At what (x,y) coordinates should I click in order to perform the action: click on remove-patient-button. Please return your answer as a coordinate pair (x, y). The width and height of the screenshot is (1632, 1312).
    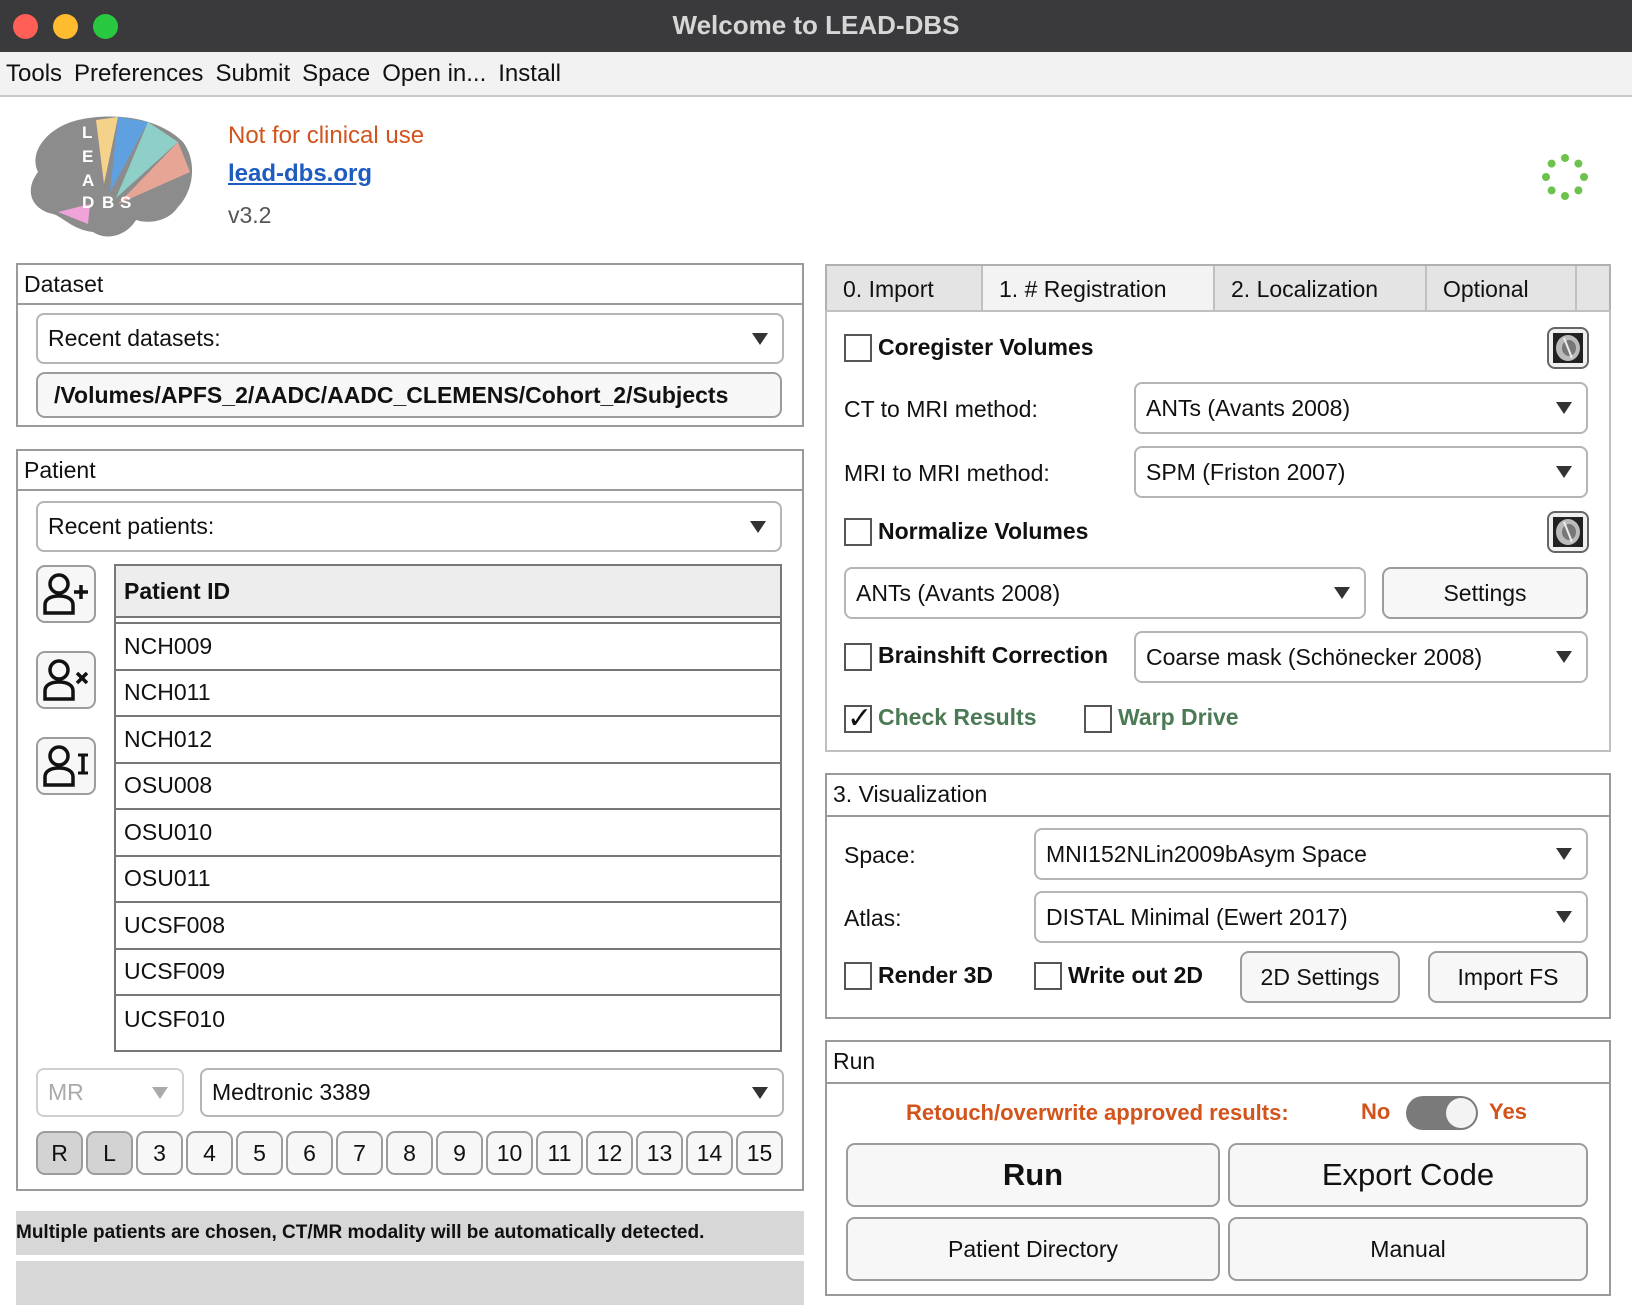
    Looking at the image, I should click on (66, 680).